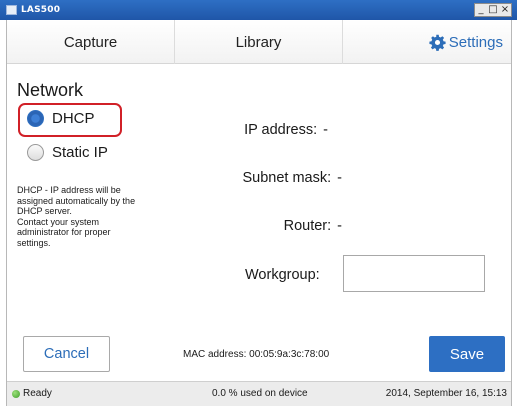 This screenshot has width=517, height=406. Describe the element at coordinates (437, 42) in the screenshot. I see `gear-icon` at that location.